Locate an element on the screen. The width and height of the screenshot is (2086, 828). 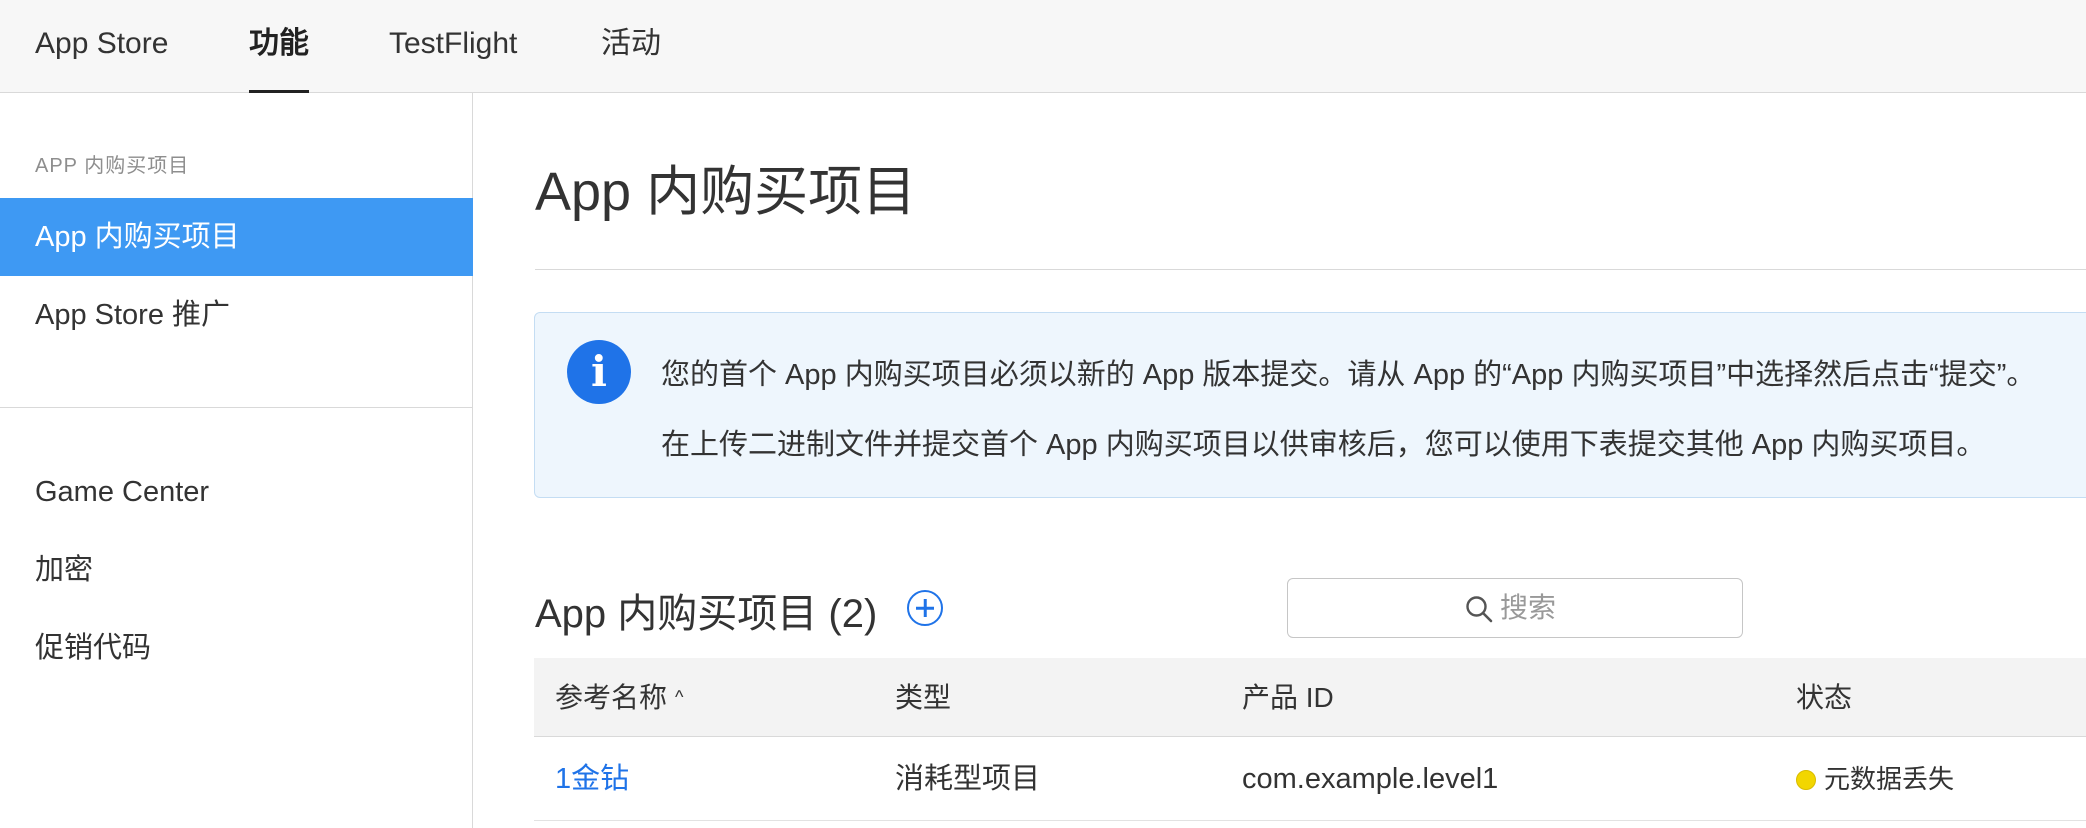
sidebar-divider is located at coordinates (236, 407).